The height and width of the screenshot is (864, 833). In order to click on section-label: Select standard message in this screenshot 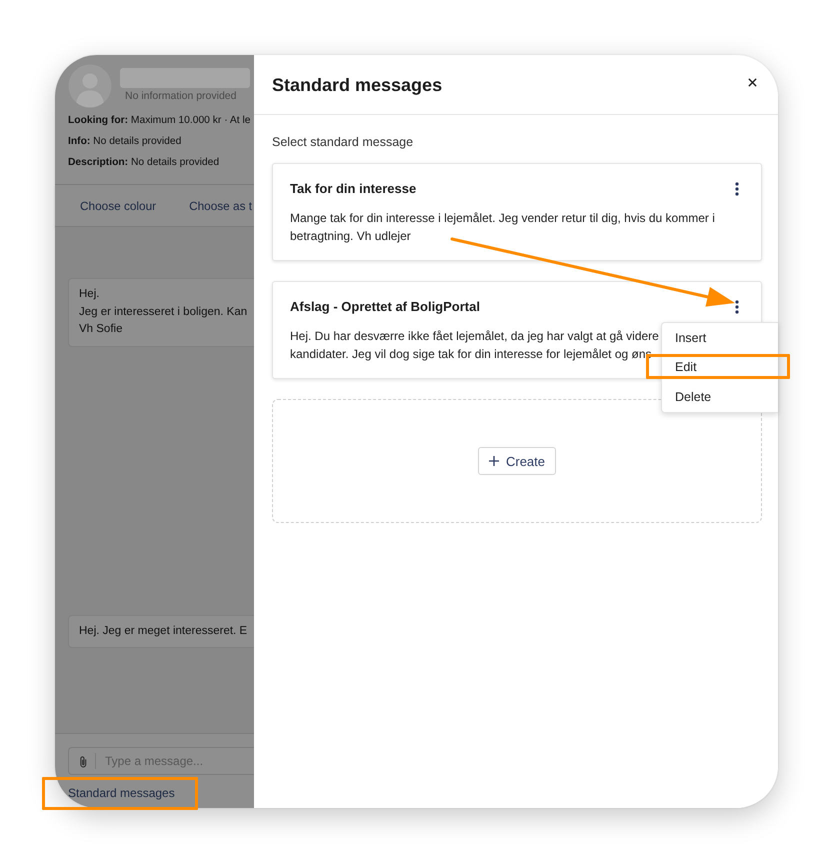, I will do `click(343, 142)`.